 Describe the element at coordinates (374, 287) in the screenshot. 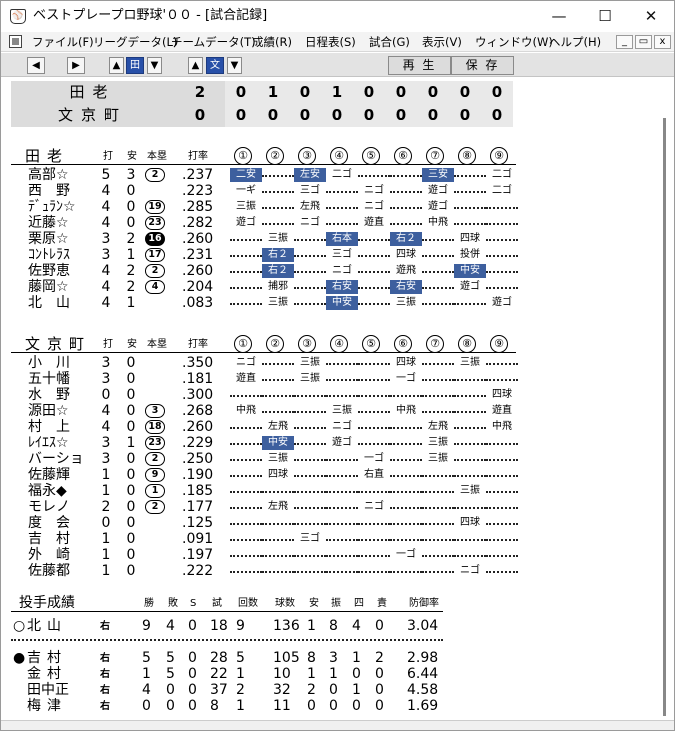

I see `at-bat-results: 捕邪 右安 右安 遊ゴ` at that location.